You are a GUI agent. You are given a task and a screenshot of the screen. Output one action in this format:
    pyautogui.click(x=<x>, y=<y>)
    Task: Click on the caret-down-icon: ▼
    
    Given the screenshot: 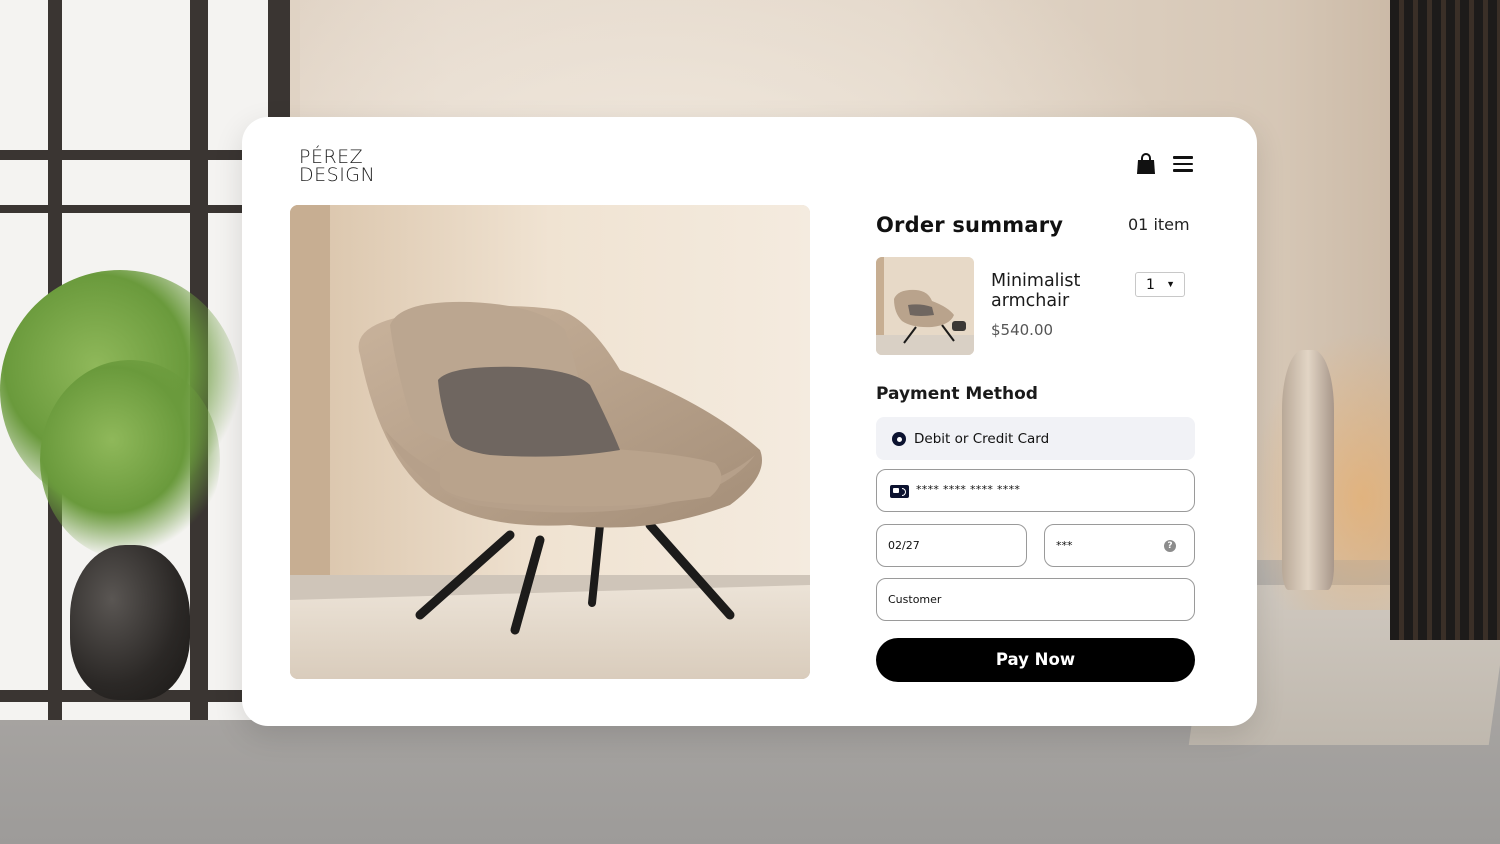 What is the action you would take?
    pyautogui.click(x=1170, y=284)
    